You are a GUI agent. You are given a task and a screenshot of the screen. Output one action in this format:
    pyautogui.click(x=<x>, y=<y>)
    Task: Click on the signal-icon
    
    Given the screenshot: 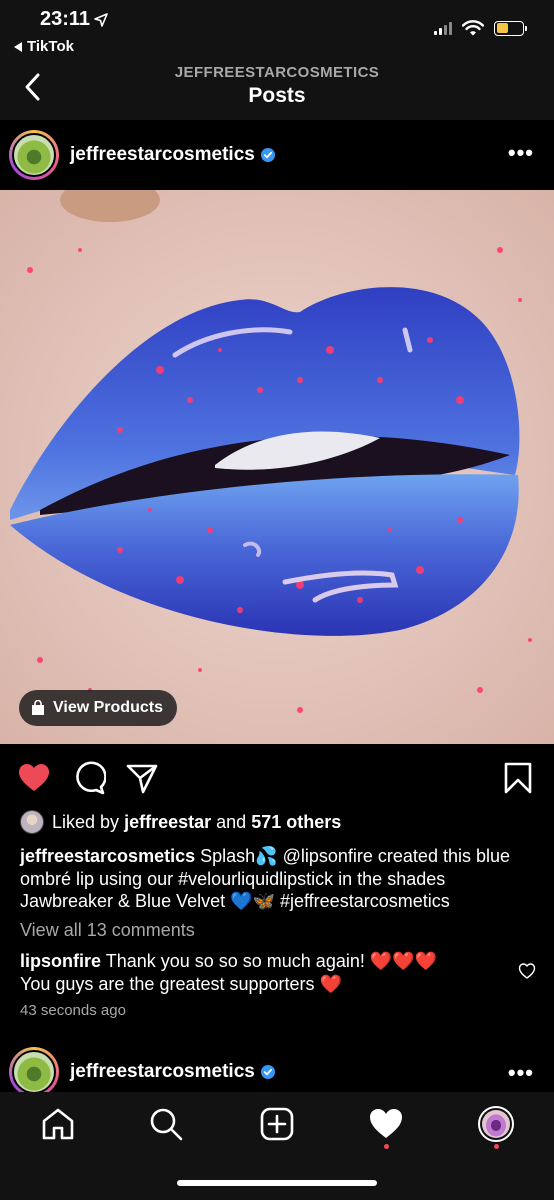 What is the action you would take?
    pyautogui.click(x=443, y=28)
    